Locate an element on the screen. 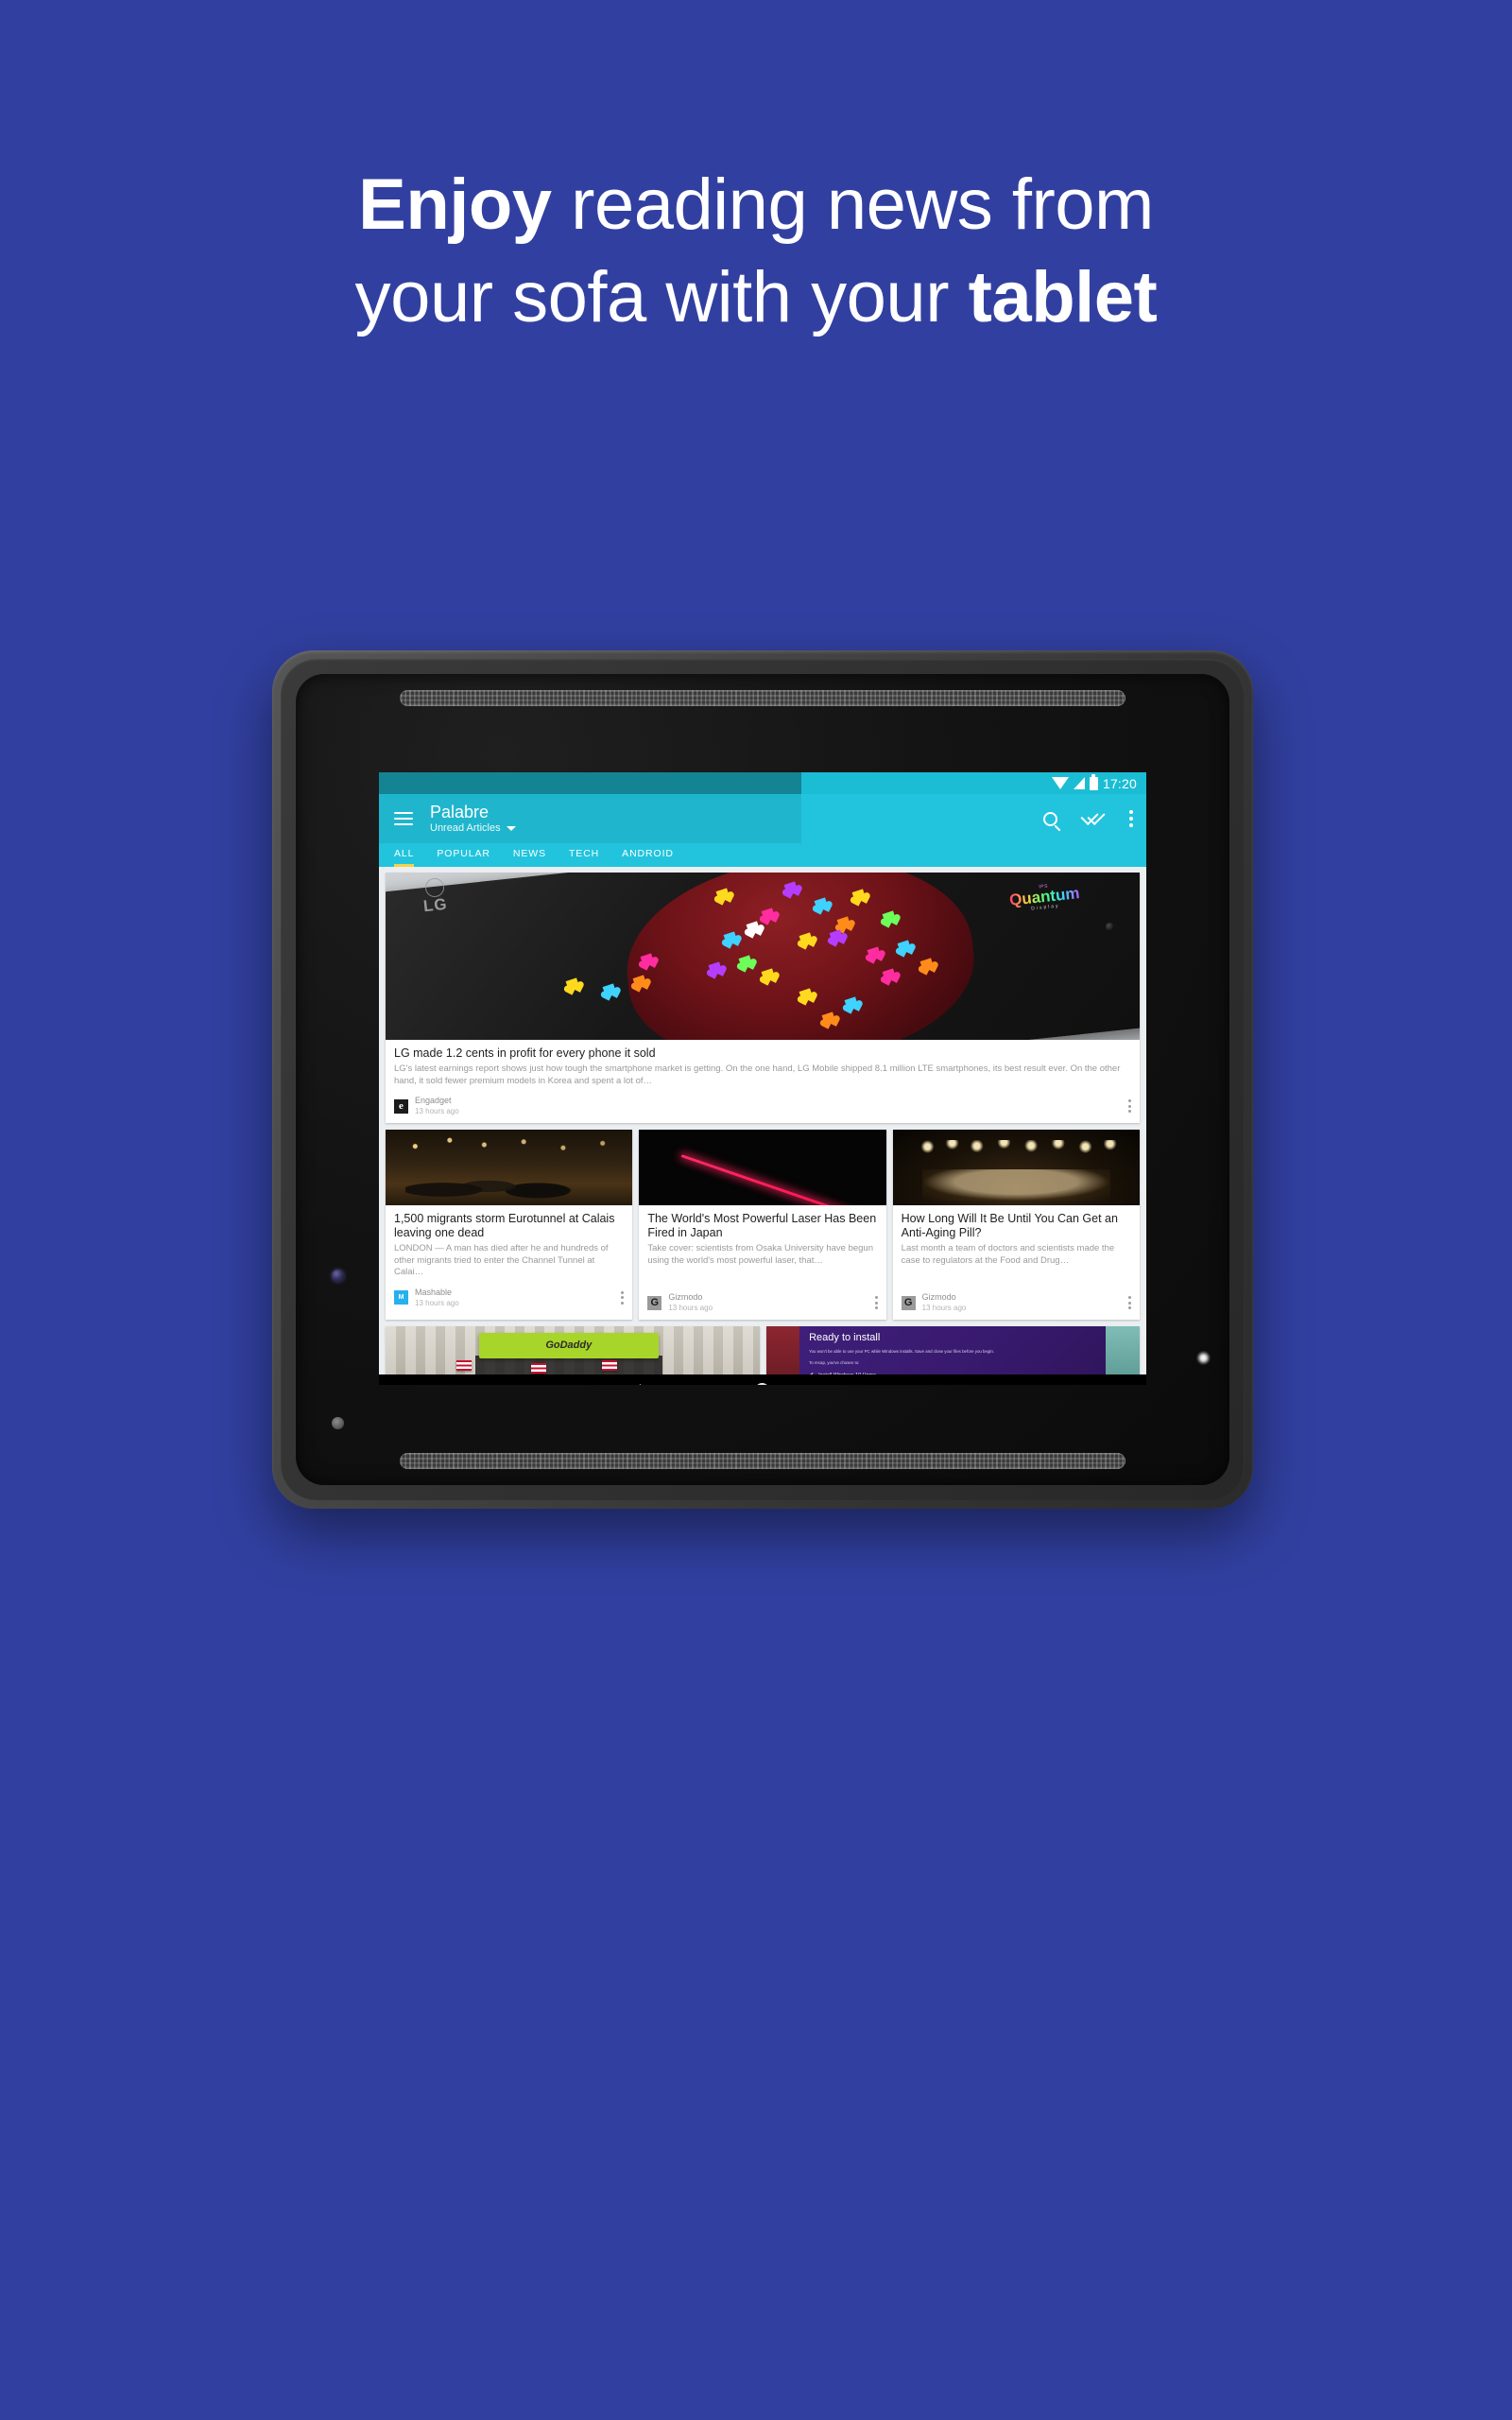 This screenshot has height=2420, width=1512. dialog-recap: To recap, you've chosen to: is located at coordinates (834, 1362).